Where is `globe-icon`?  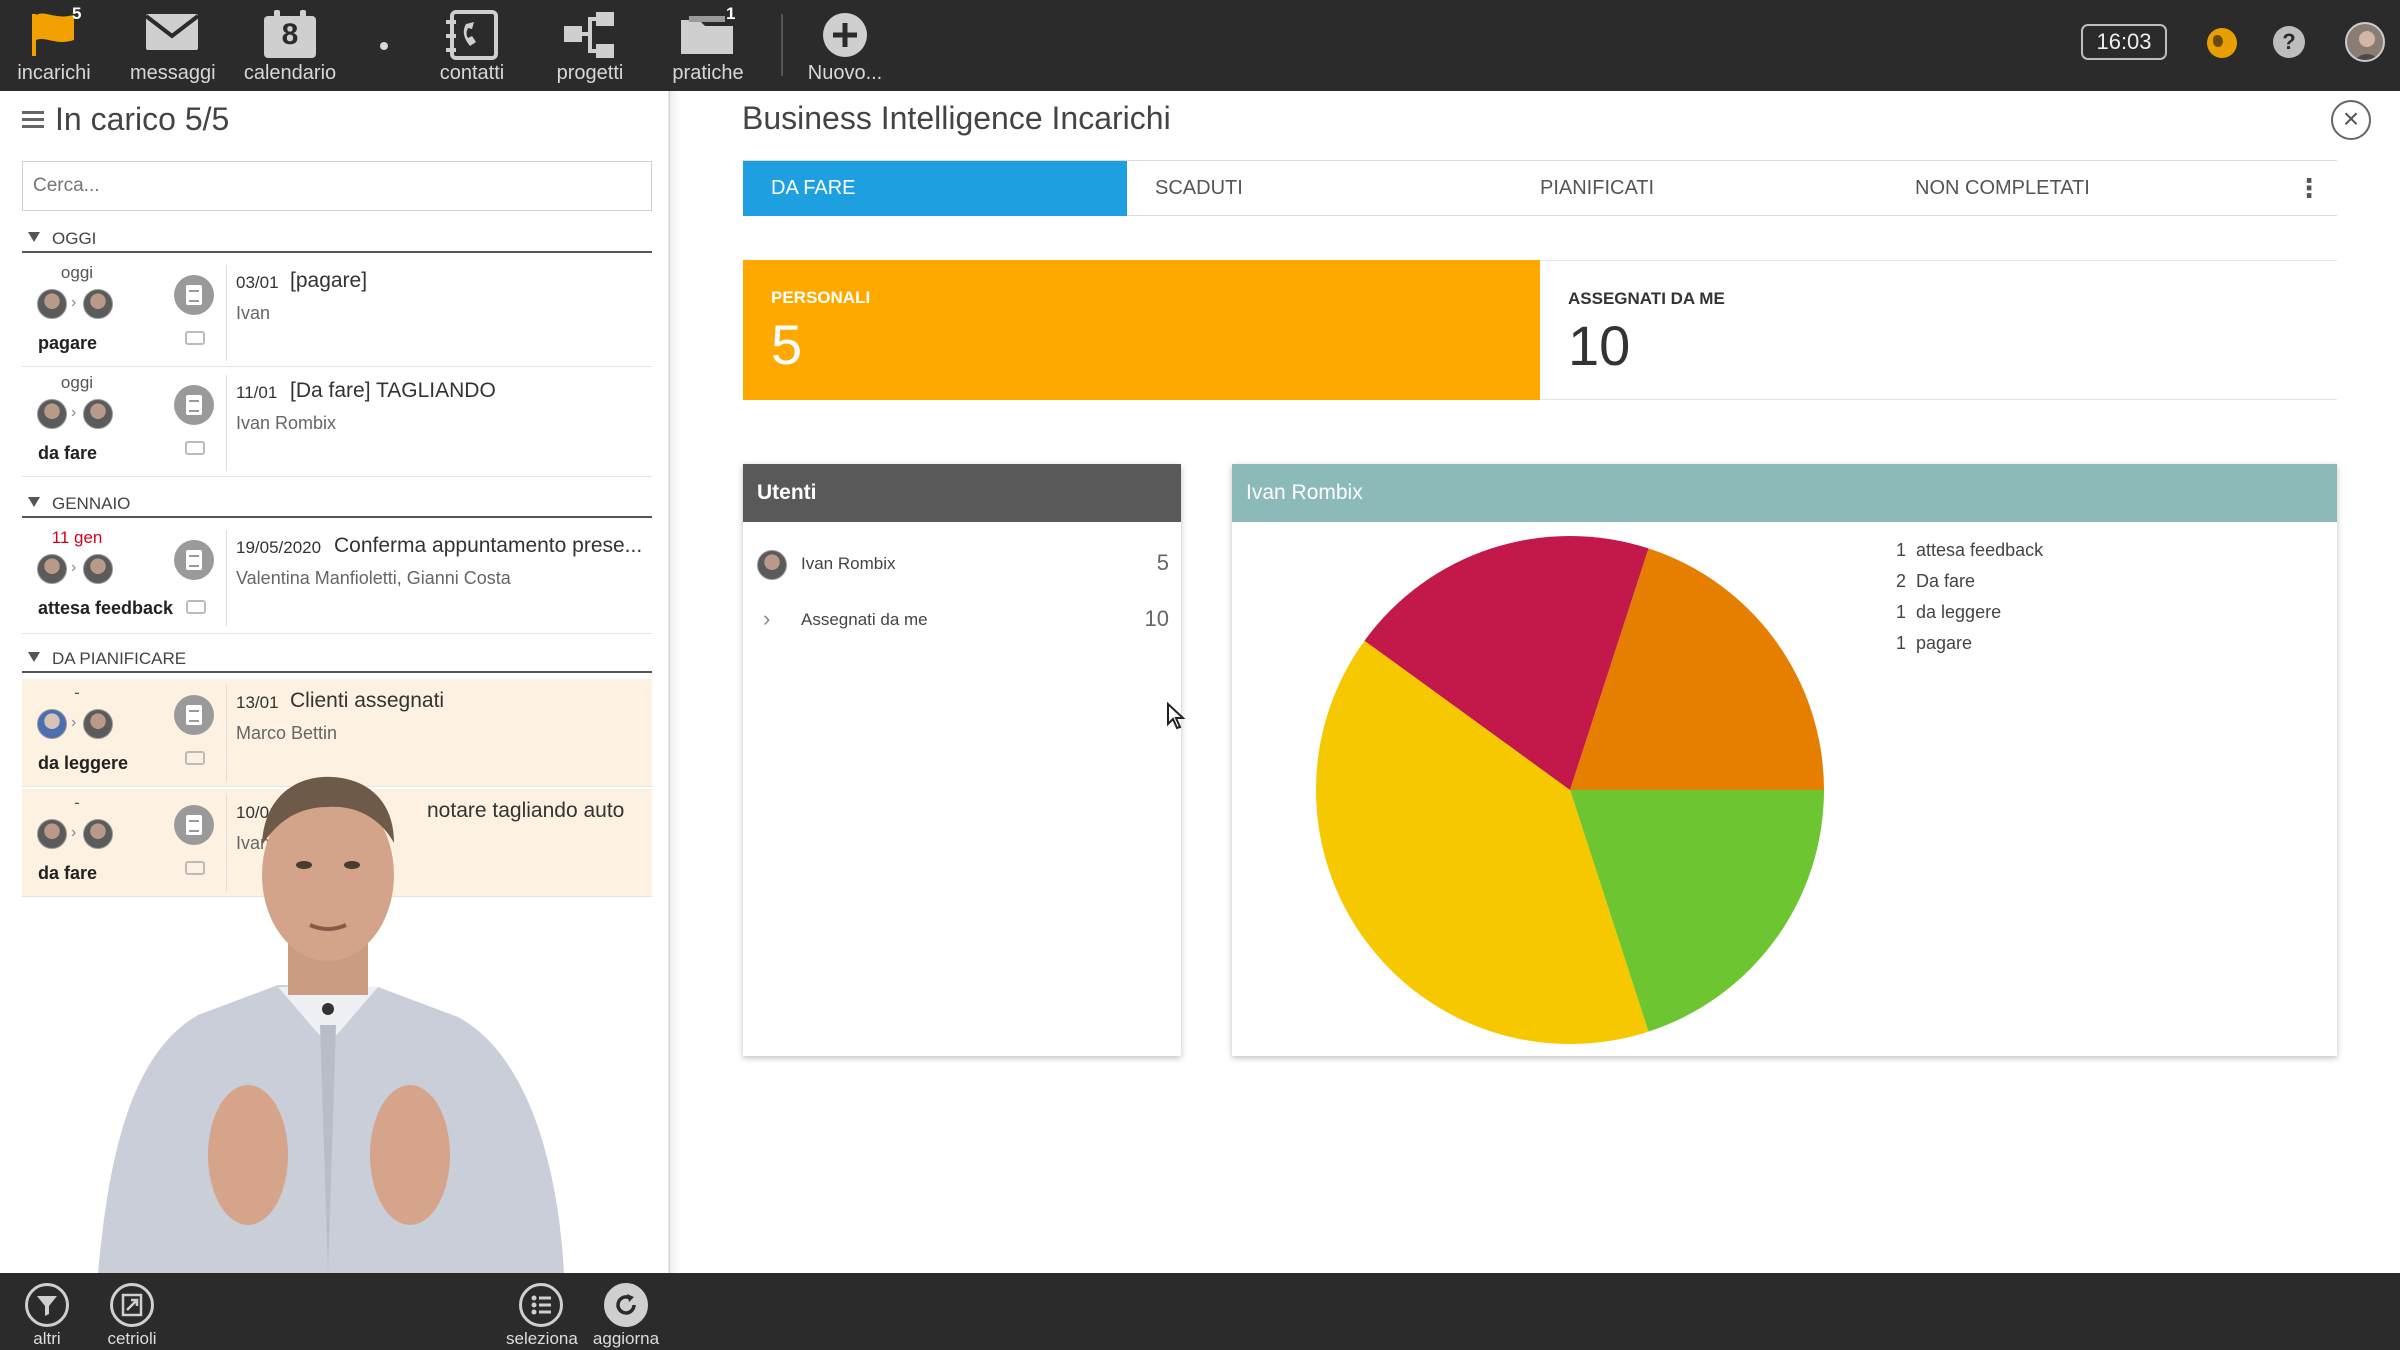 globe-icon is located at coordinates (2222, 43).